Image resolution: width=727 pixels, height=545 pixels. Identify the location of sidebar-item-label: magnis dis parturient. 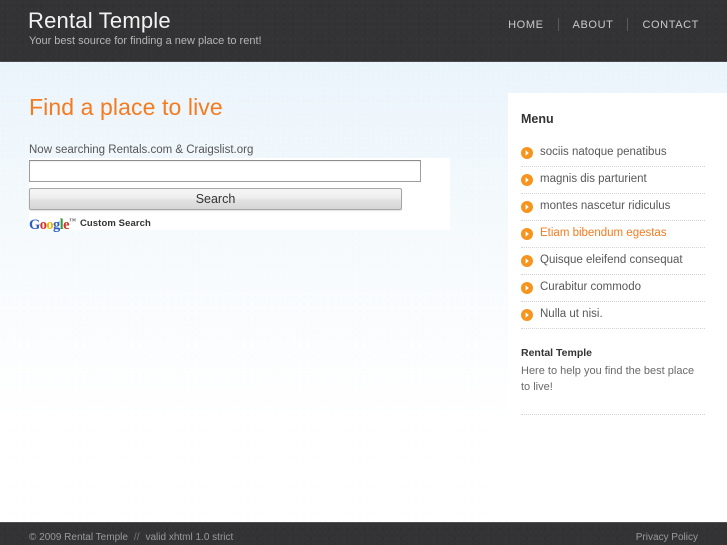
(593, 179).